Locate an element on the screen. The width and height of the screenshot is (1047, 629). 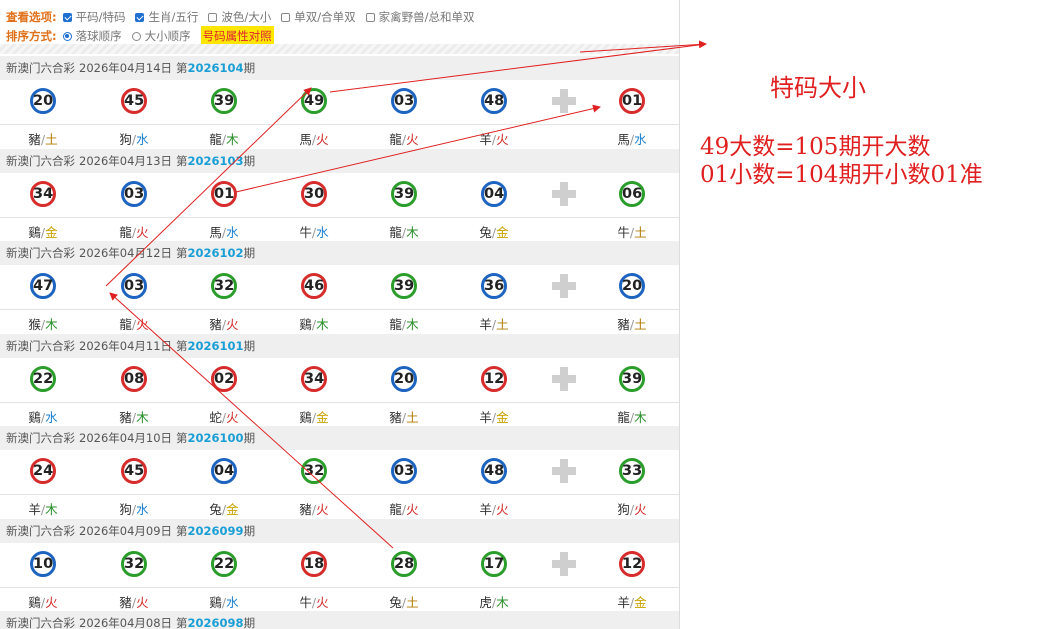
view-option-4: 家禽野兽/总和单双 is located at coordinates (419, 17).